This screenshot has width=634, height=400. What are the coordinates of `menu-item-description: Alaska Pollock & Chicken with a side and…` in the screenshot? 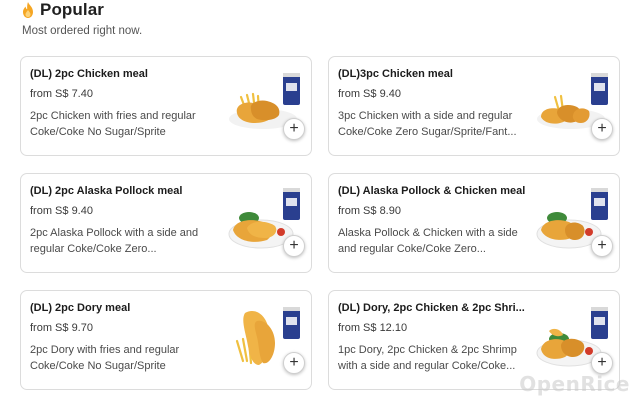 It's located at (428, 241).